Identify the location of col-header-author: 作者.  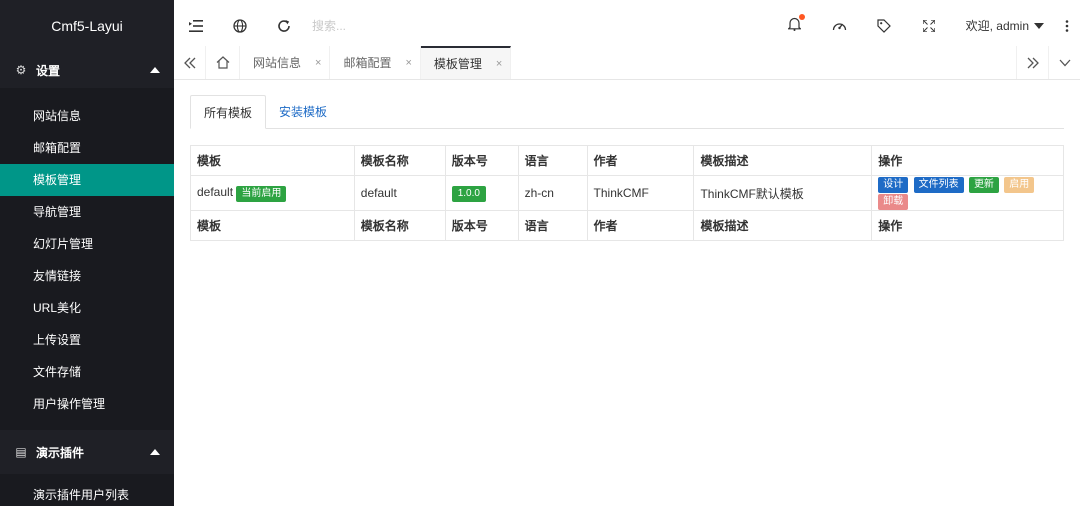
(640, 160).